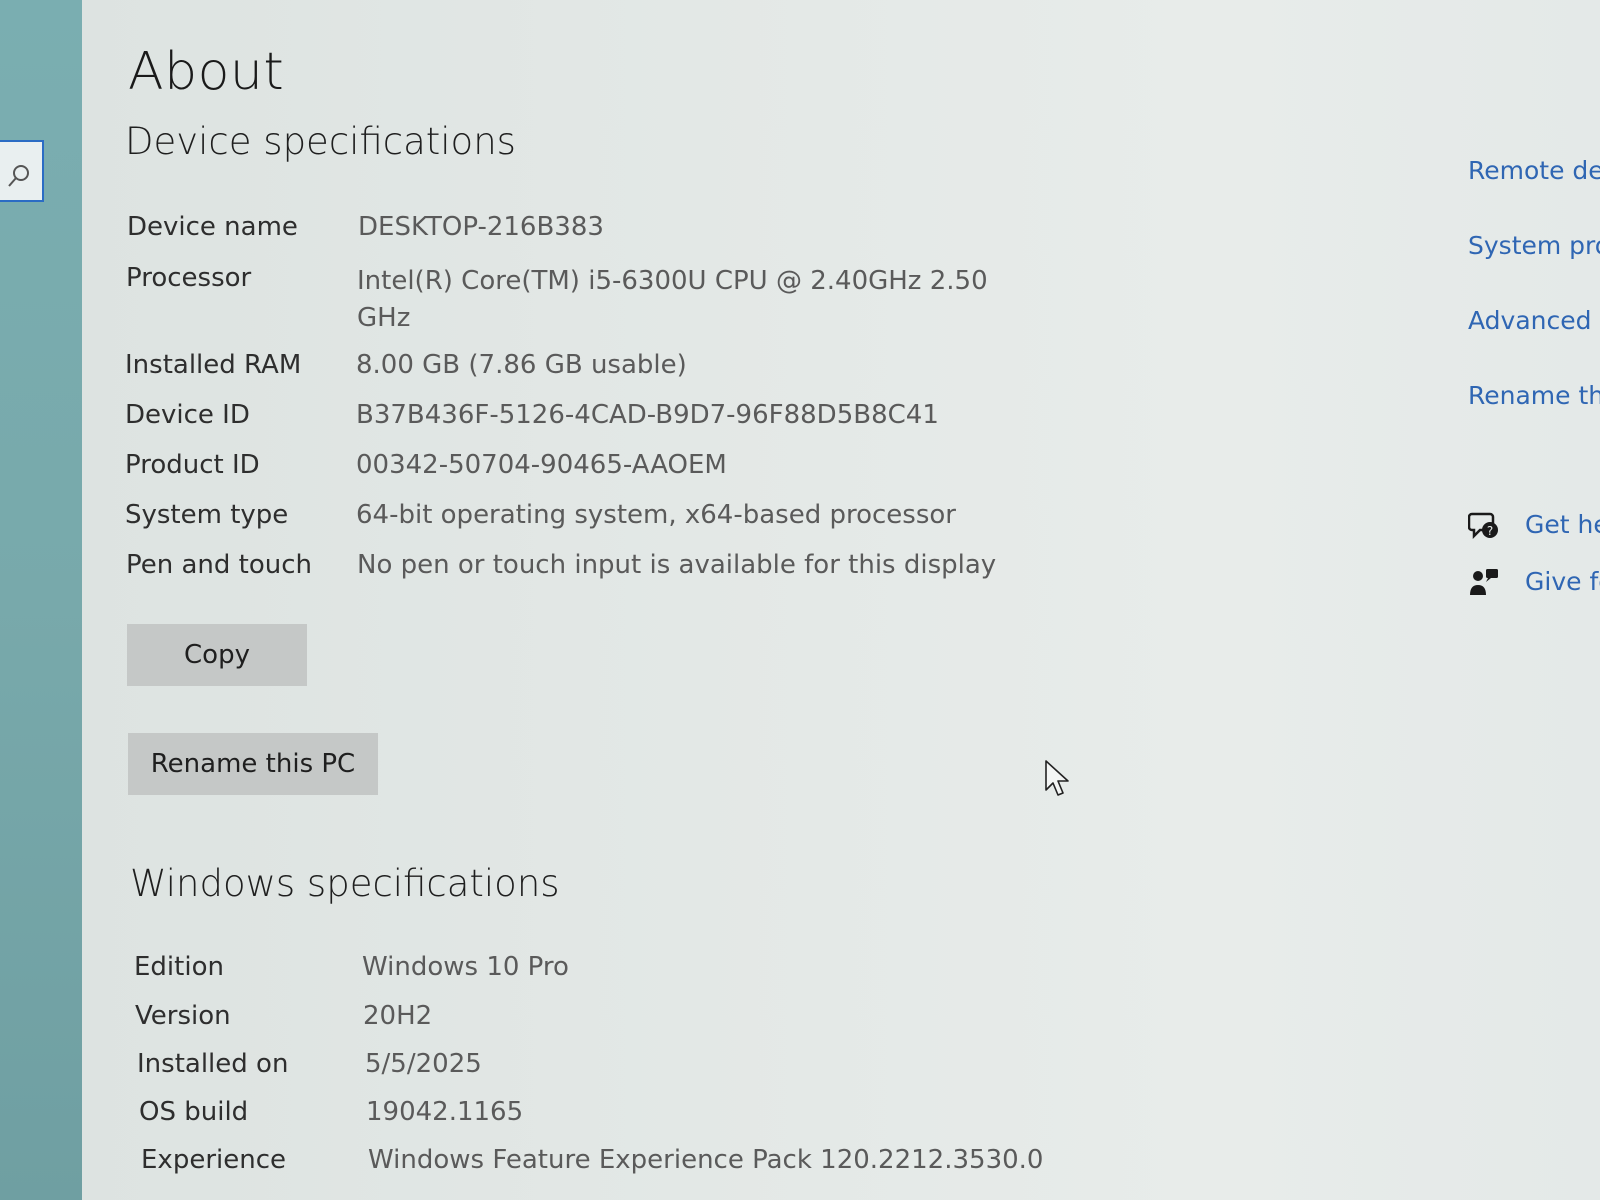 Image resolution: width=1600 pixels, height=1200 pixels. I want to click on spec-label-system-type: System type, so click(207, 515).